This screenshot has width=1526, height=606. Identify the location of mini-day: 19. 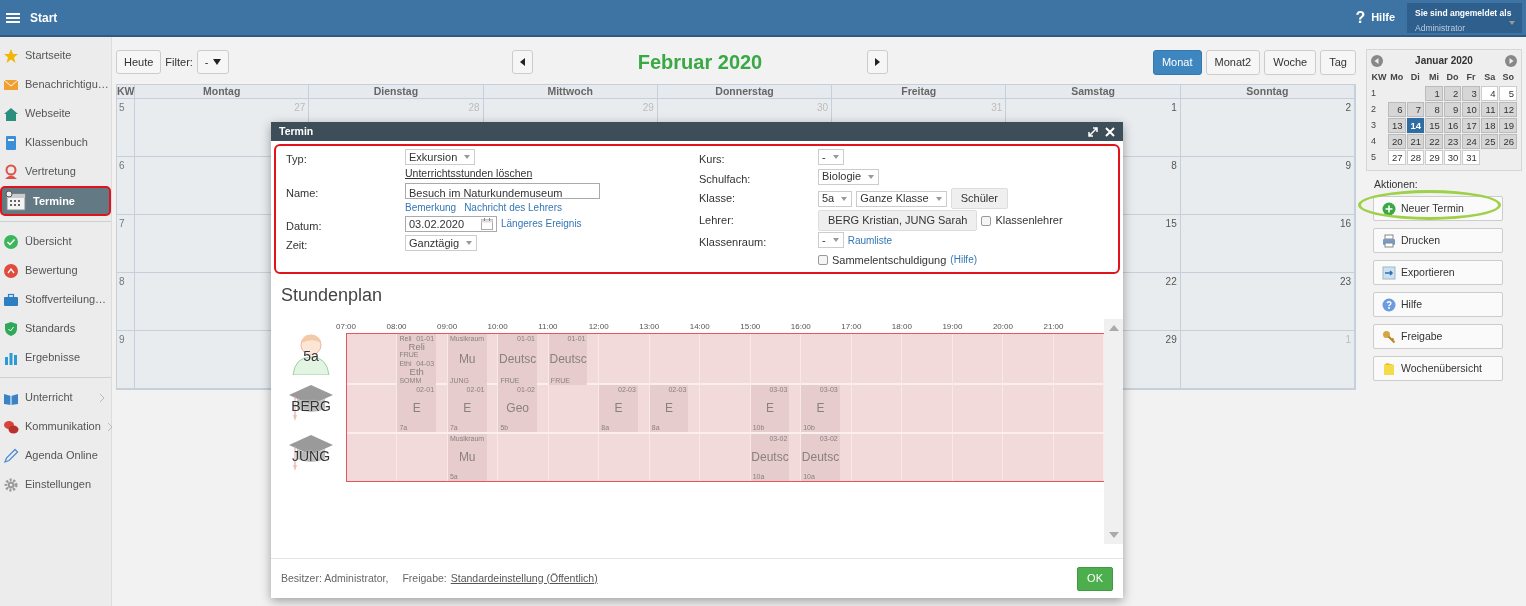
(1508, 125).